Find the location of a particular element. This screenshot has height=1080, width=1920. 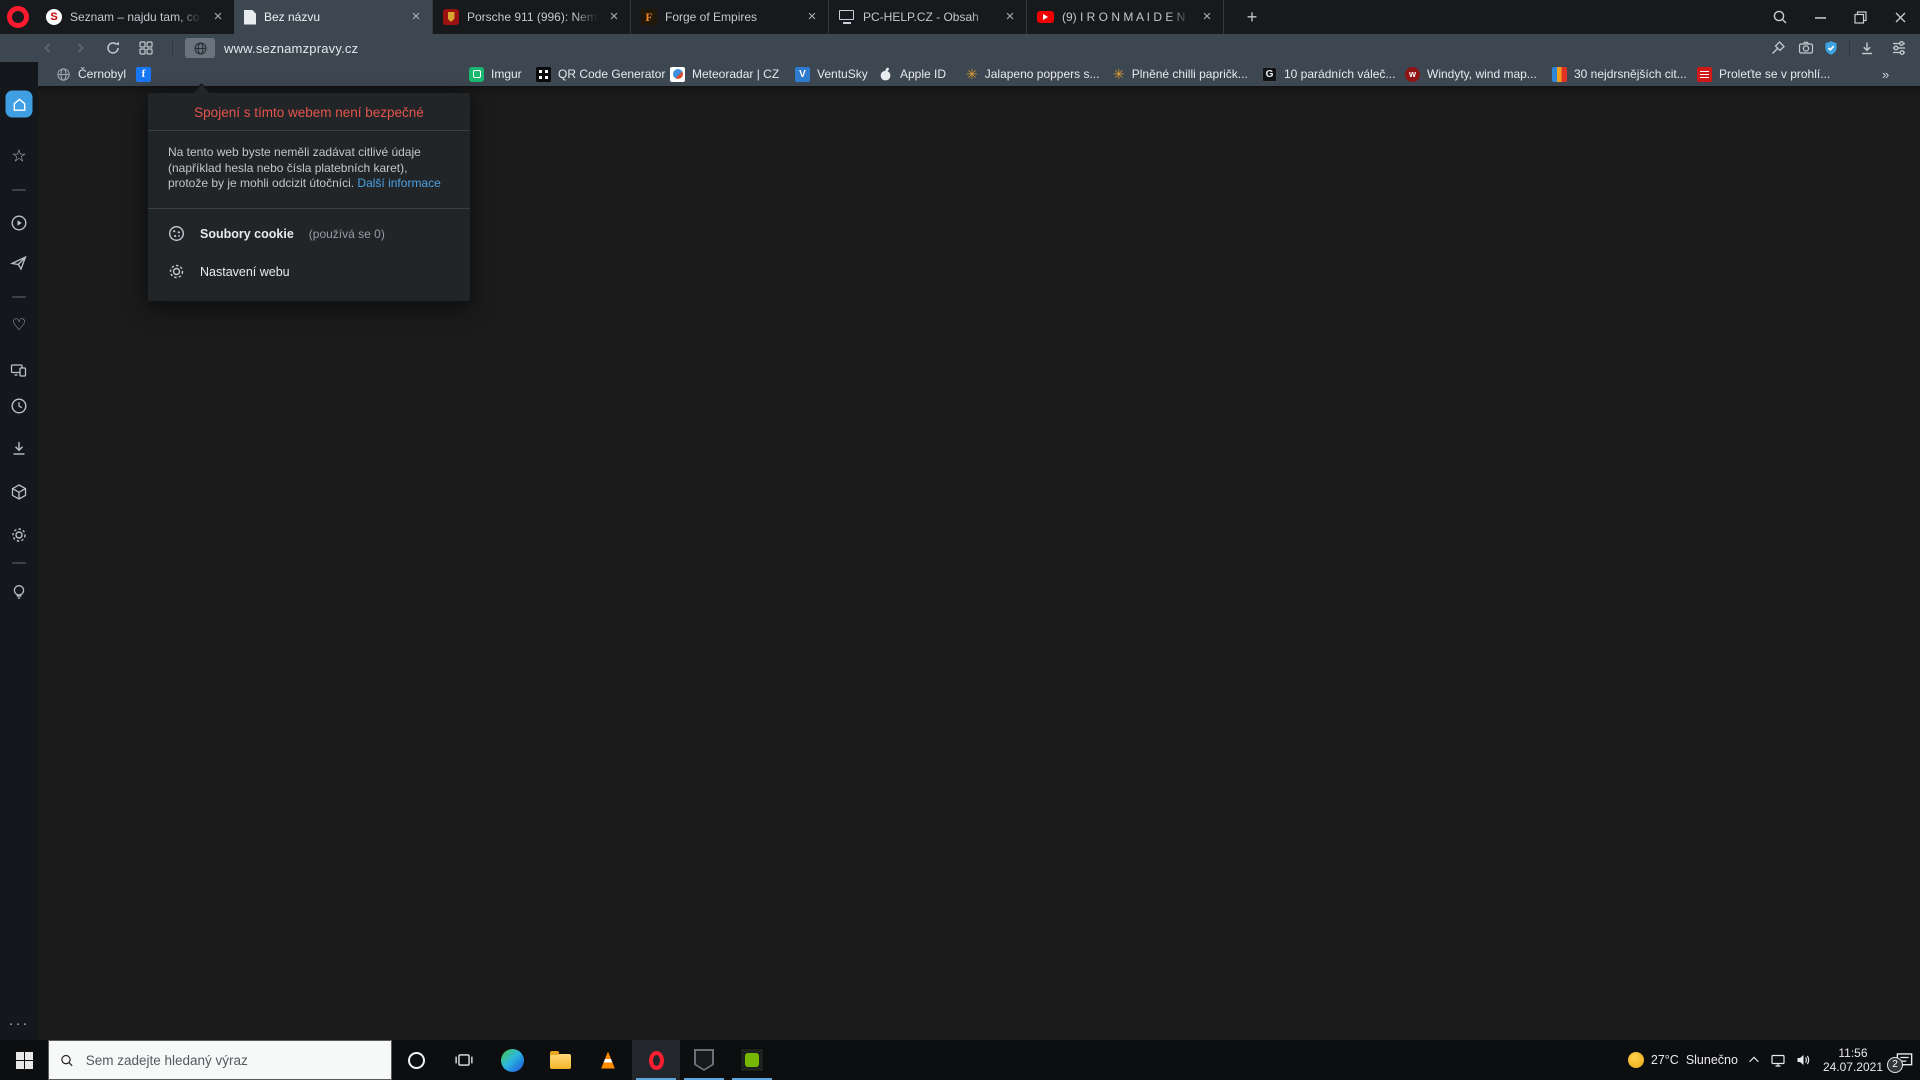

easy-setup-button is located at coordinates (1899, 48).